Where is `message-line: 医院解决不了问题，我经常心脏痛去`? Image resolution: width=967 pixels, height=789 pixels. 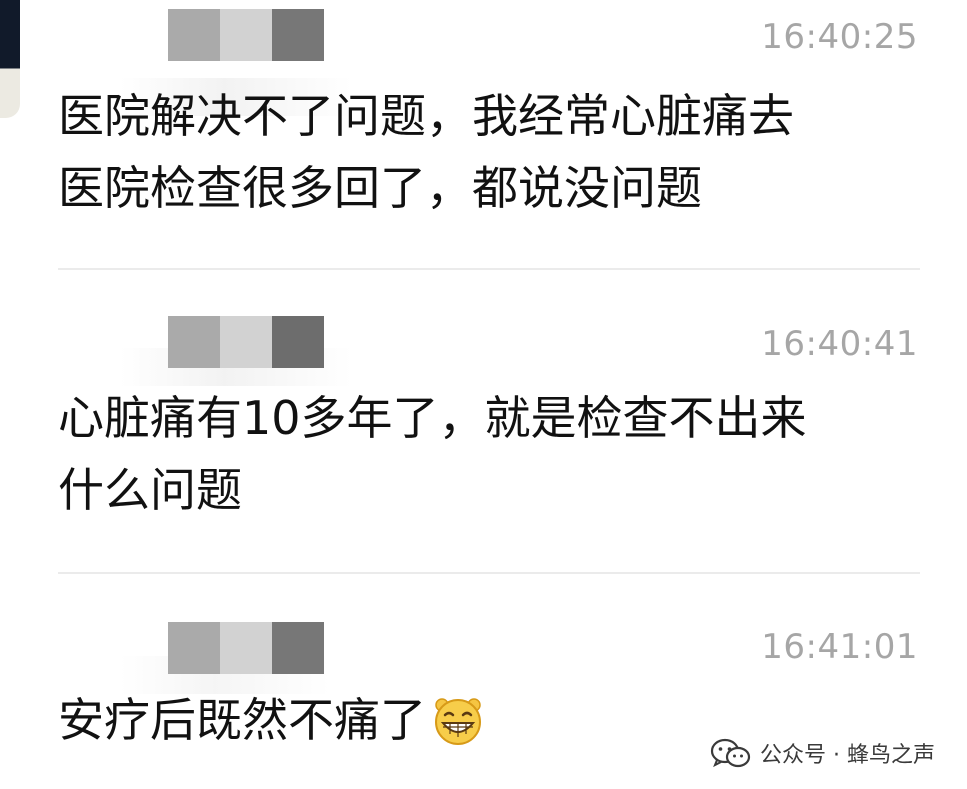
message-line: 医院解决不了问题，我经常心脏痛去 is located at coordinates (426, 116).